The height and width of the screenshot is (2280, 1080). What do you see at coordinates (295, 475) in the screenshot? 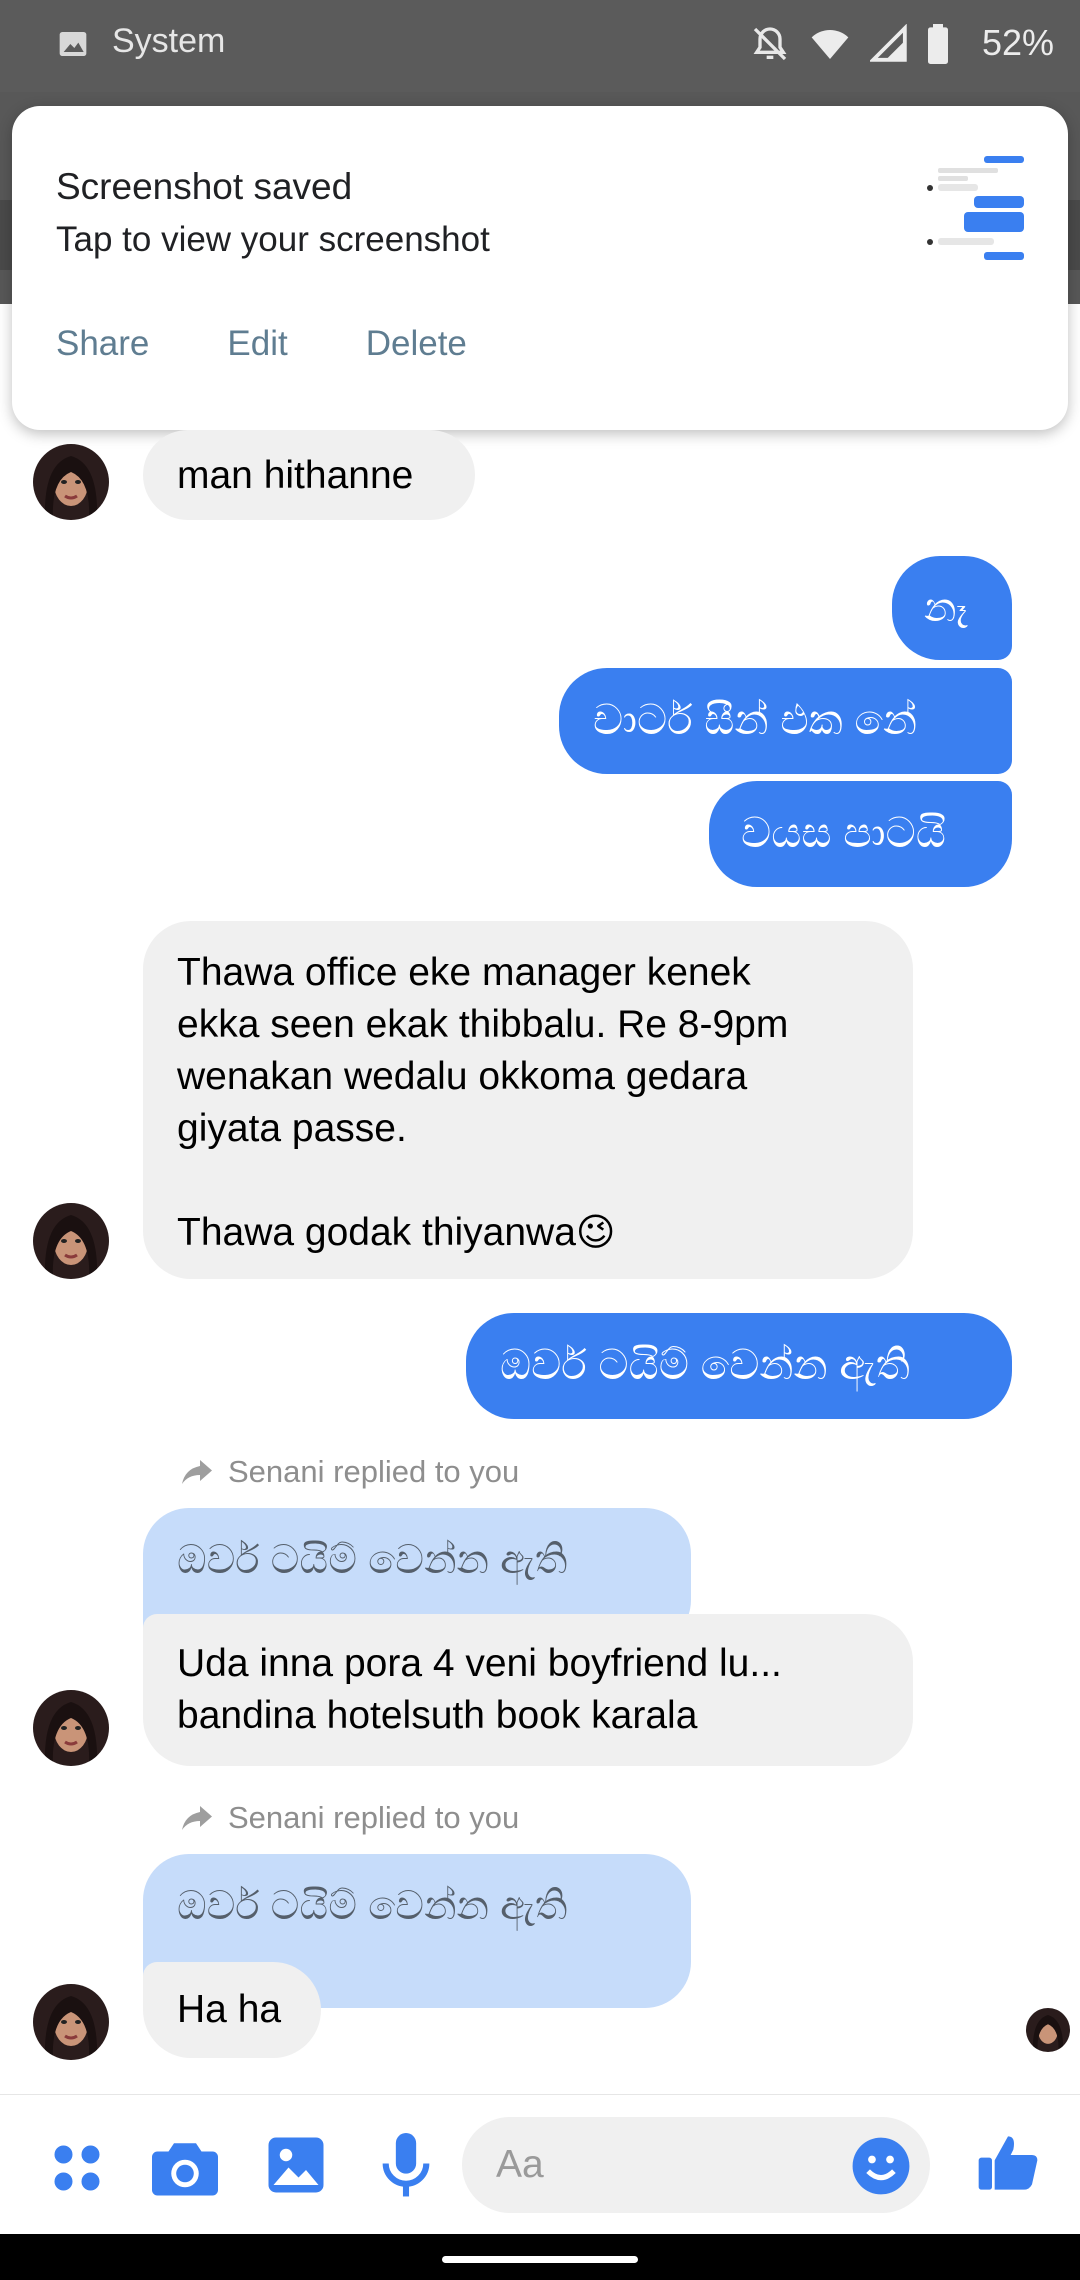
I see `message-text: man hithanne` at bounding box center [295, 475].